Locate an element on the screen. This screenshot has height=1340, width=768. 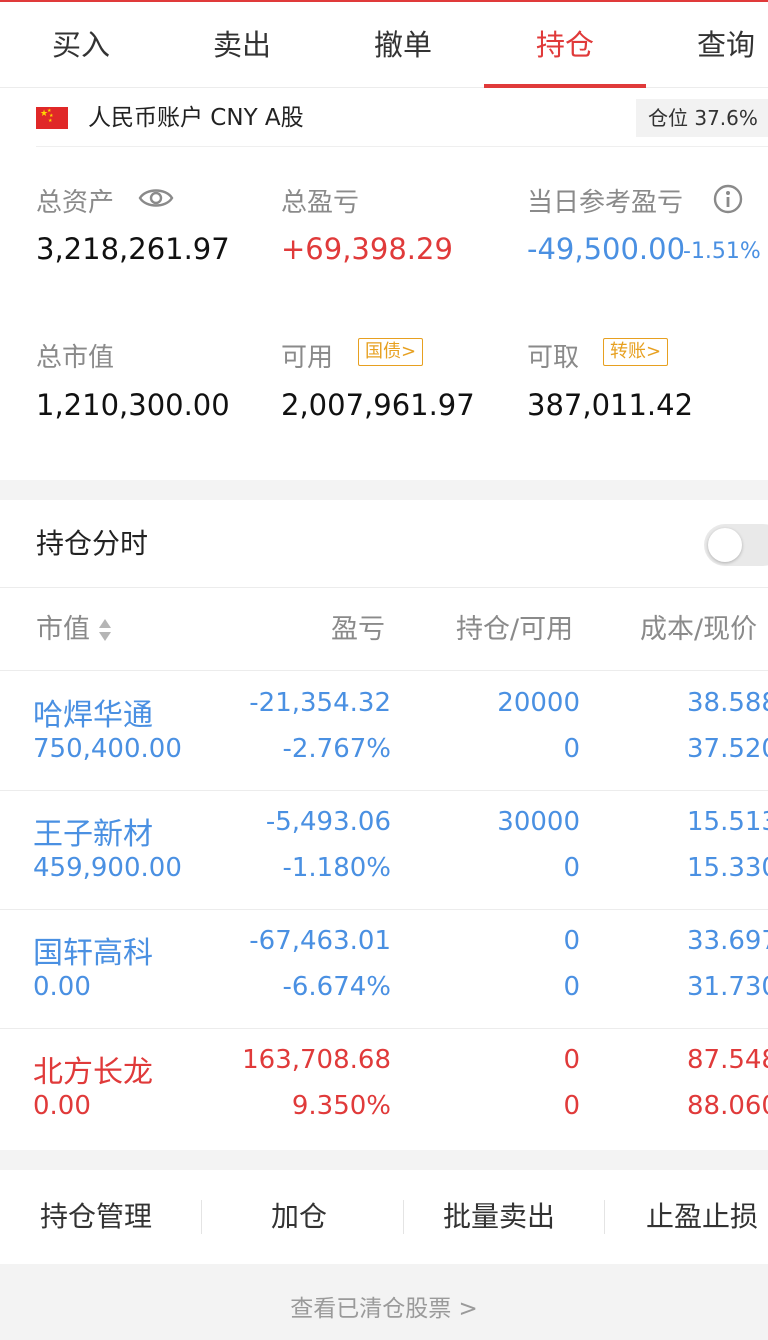
account-label: 人民币账户 CNY A股 is located at coordinates (196, 118).